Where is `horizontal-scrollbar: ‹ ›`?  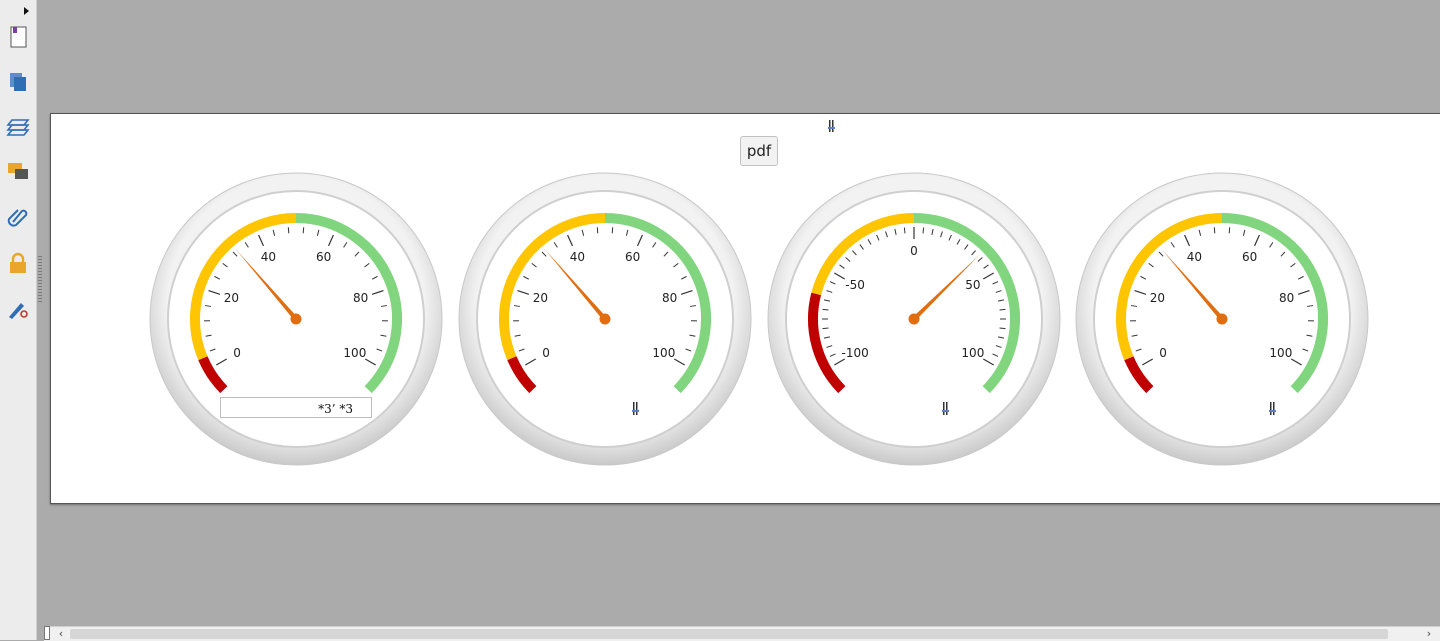 horizontal-scrollbar: ‹ › is located at coordinates (742, 633).